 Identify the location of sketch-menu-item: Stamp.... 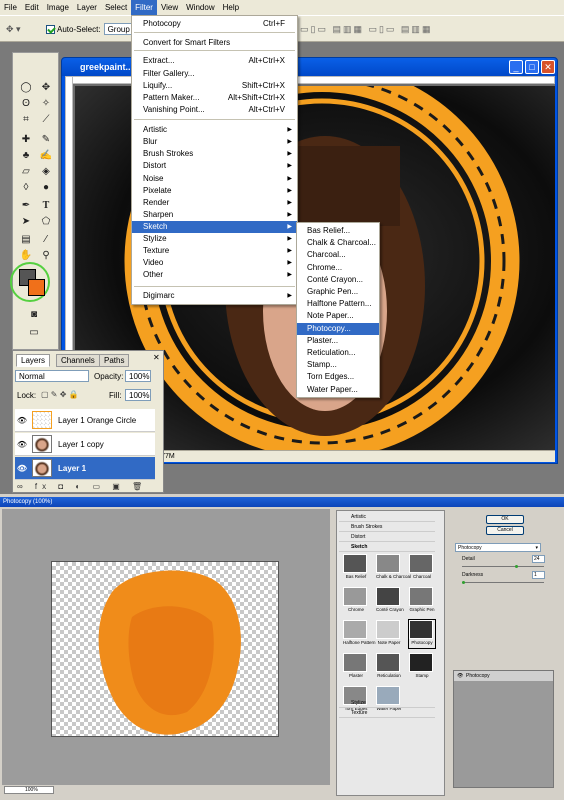
(338, 365).